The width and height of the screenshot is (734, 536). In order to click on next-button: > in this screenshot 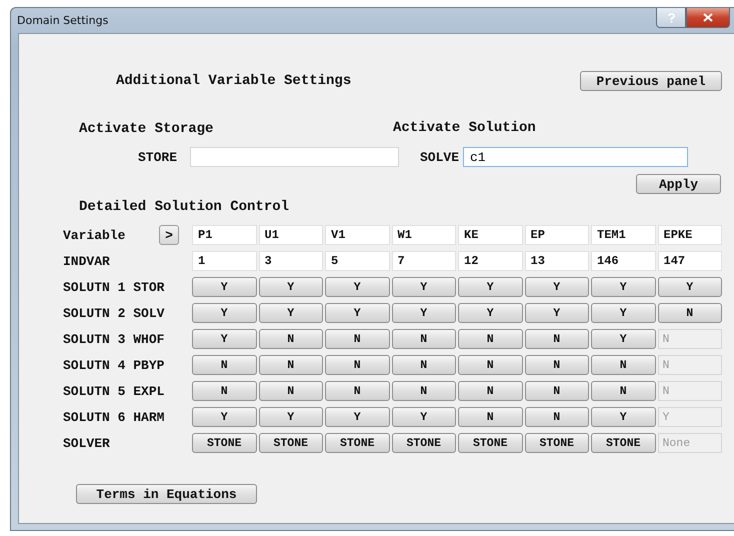, I will do `click(169, 235)`.